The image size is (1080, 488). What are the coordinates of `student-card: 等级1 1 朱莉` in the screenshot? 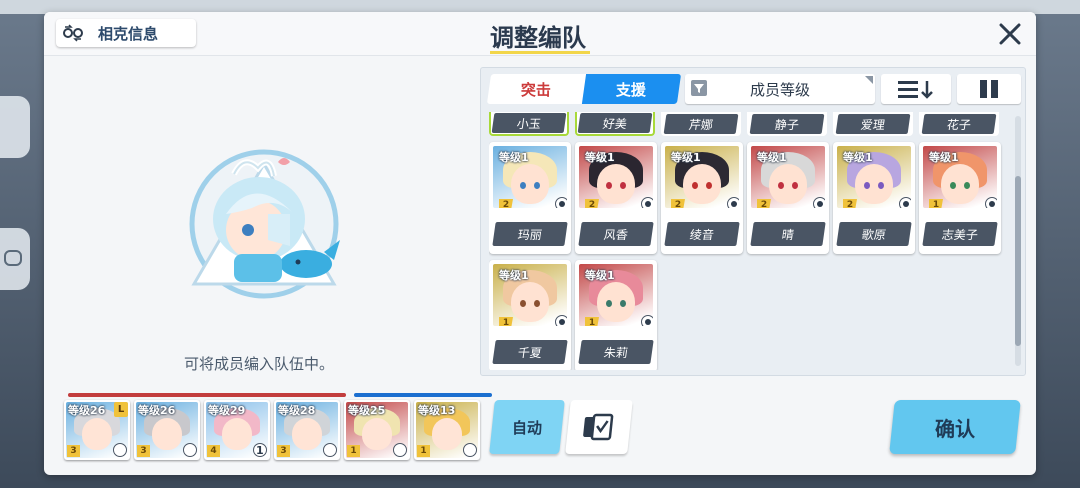 It's located at (616, 315).